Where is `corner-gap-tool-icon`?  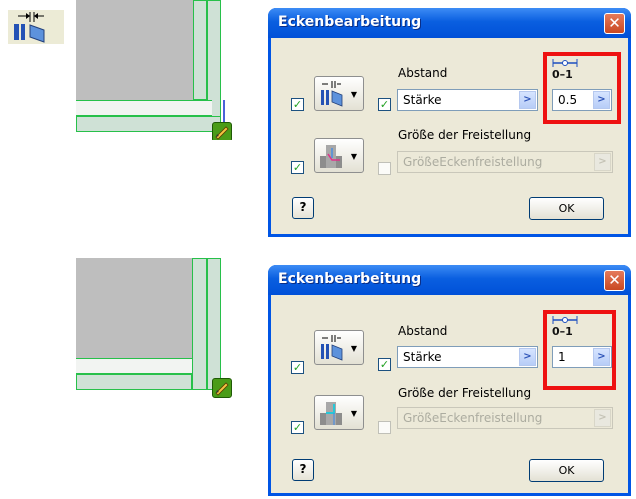 corner-gap-tool-icon is located at coordinates (36, 27).